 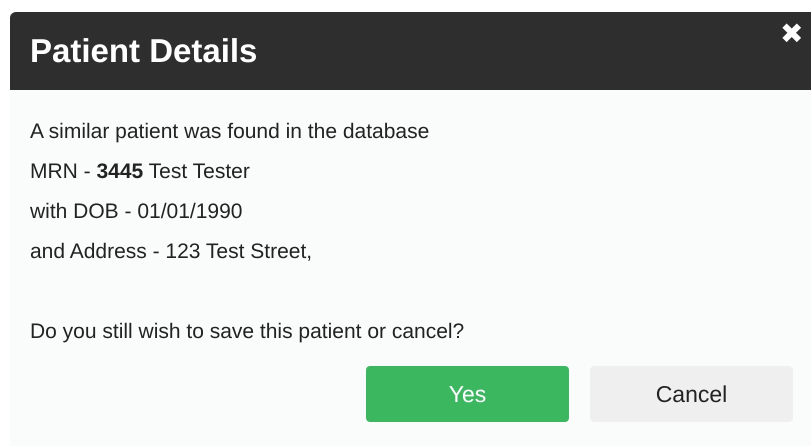 I want to click on message-line: MRN - 3445 Test Tester, so click(x=140, y=172).